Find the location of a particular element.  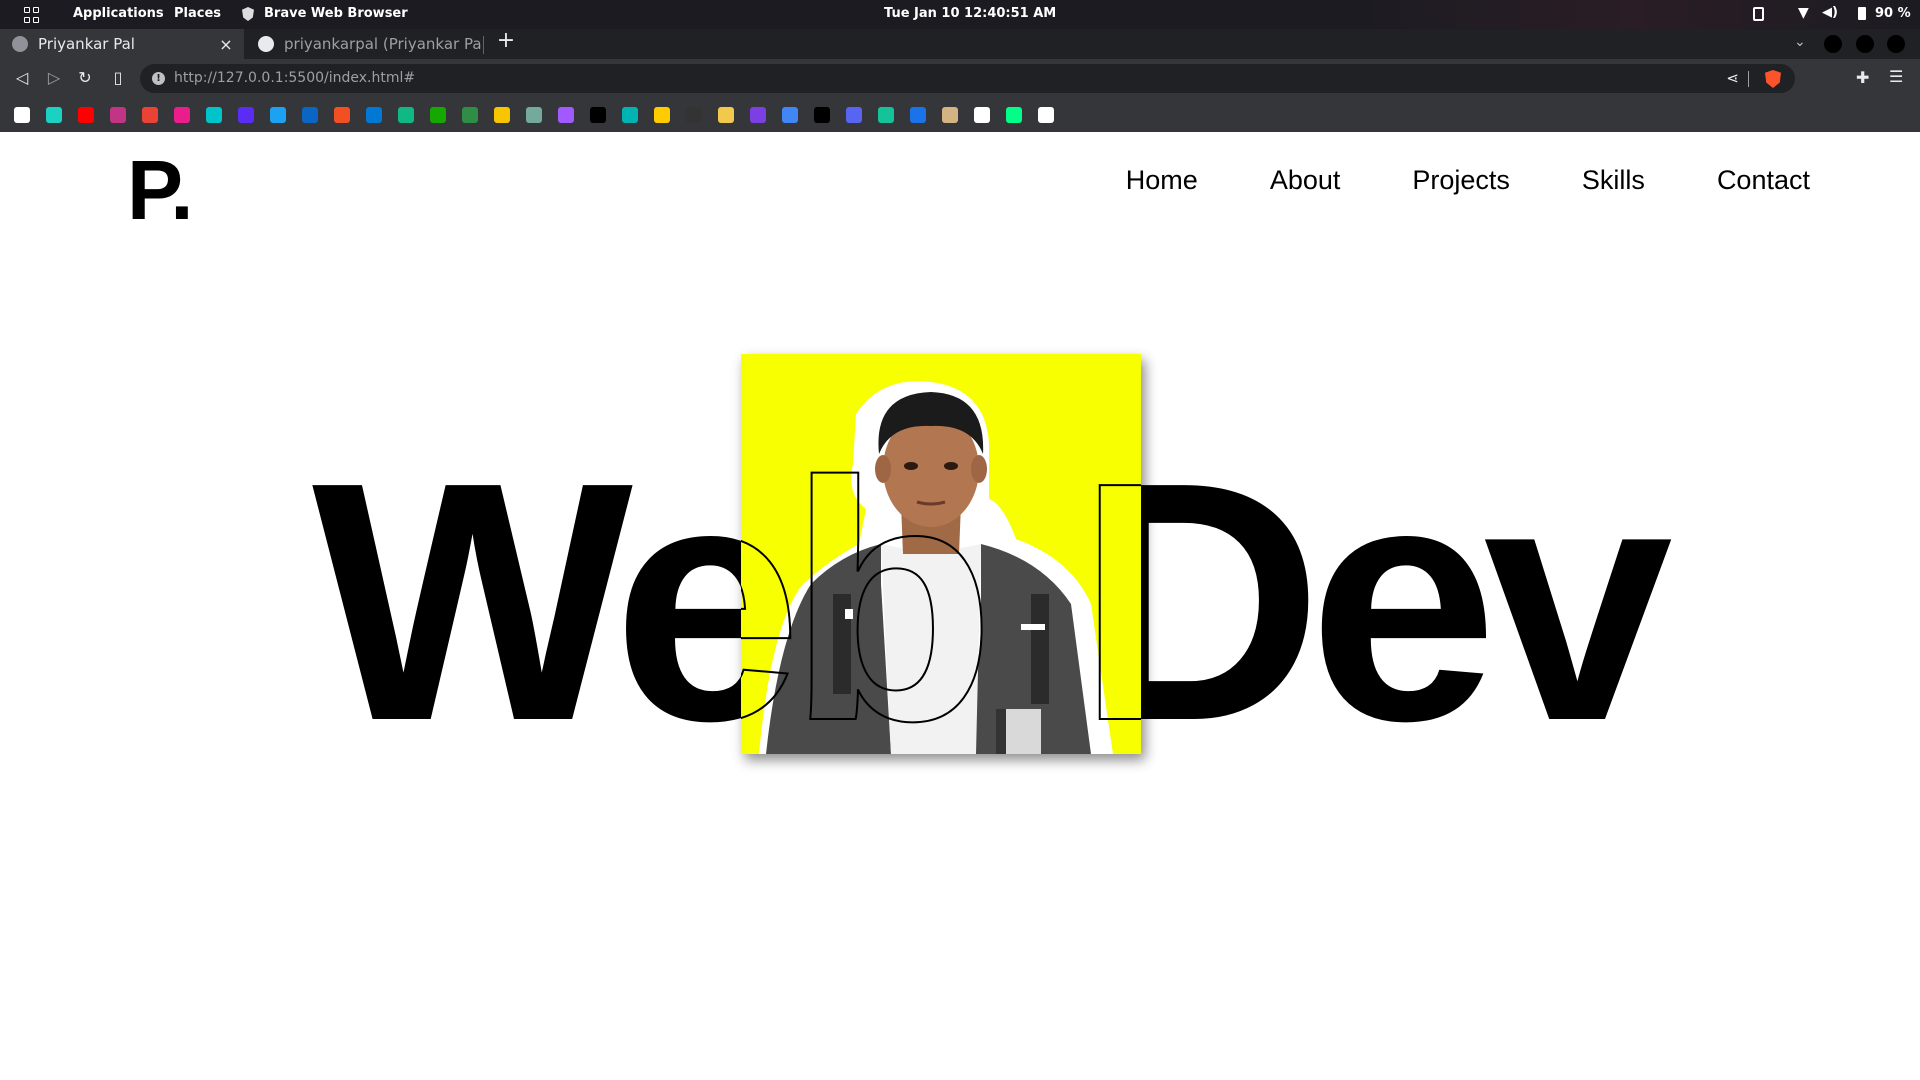

tab-title: priyankarpal (Priyankar Pal ) is located at coordinates (383, 44).